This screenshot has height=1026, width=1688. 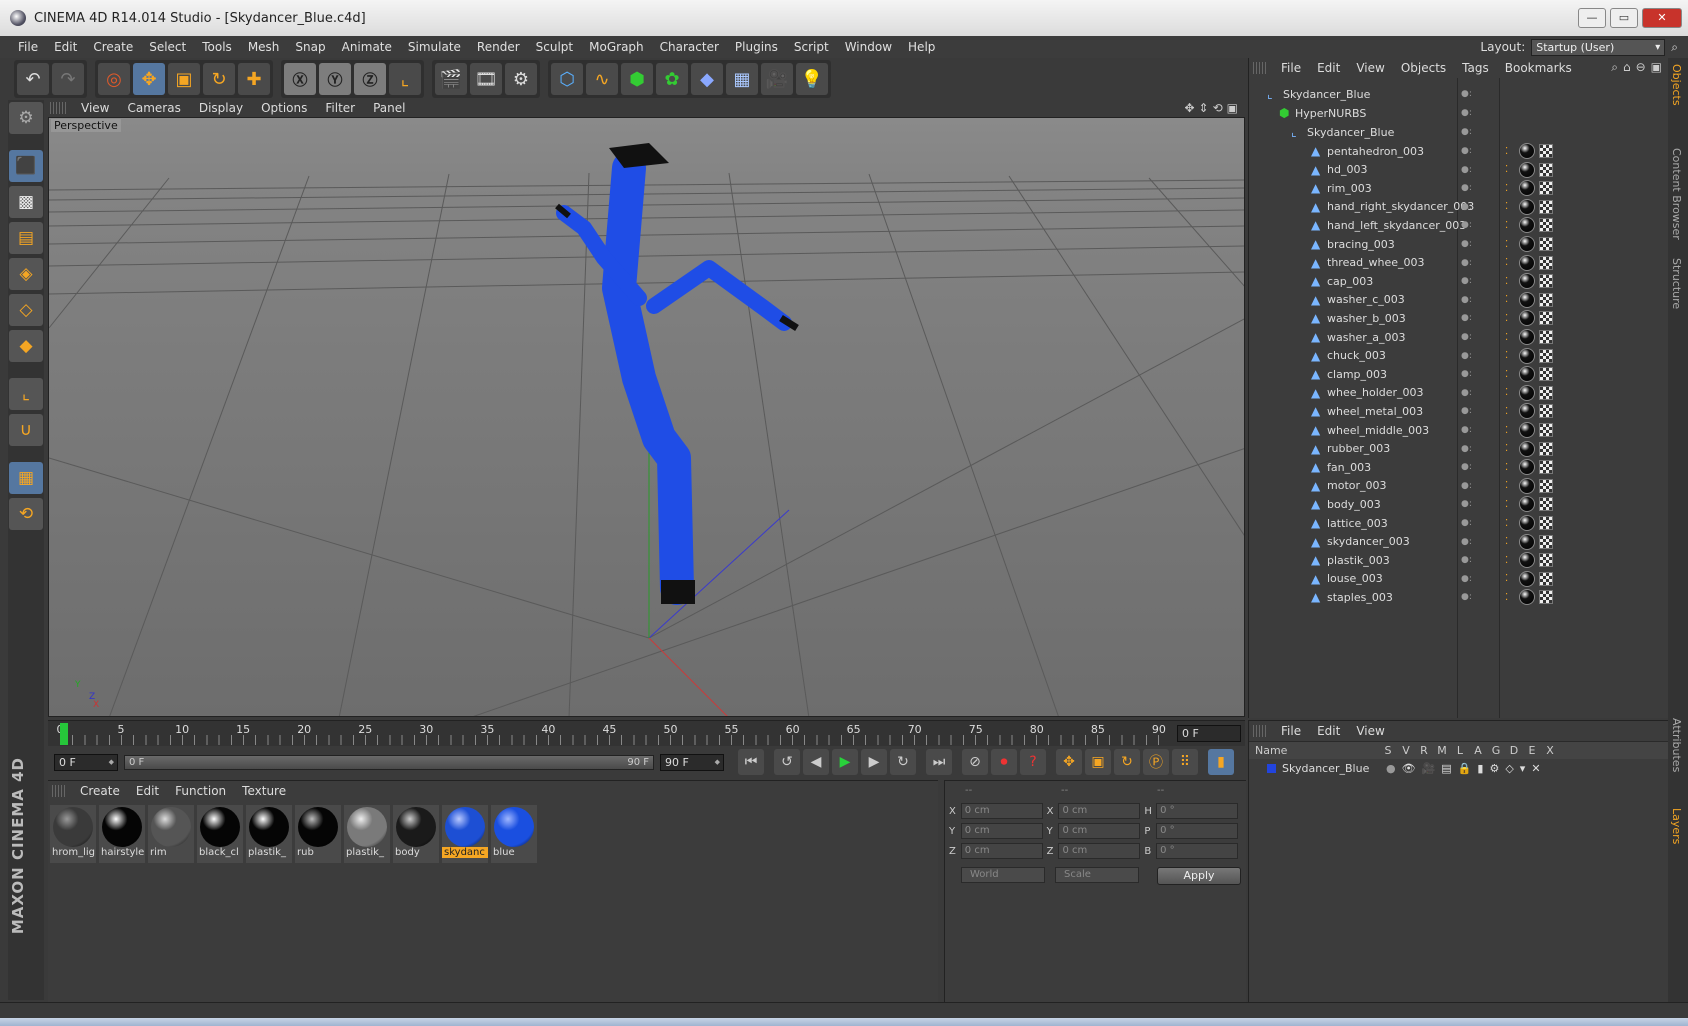 What do you see at coordinates (73, 834) in the screenshot?
I see `material-swatch: hrom_lig` at bounding box center [73, 834].